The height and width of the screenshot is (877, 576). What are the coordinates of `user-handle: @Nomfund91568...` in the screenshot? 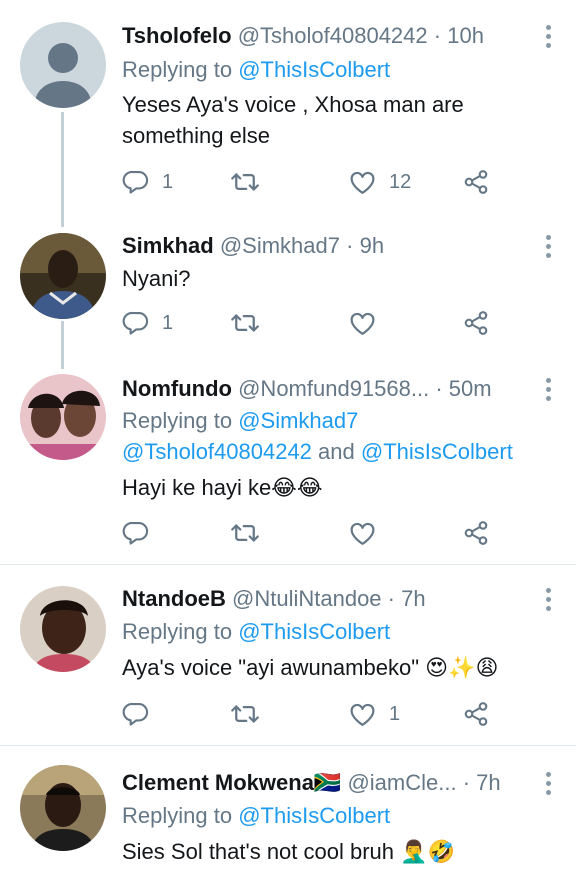 It's located at (333, 388).